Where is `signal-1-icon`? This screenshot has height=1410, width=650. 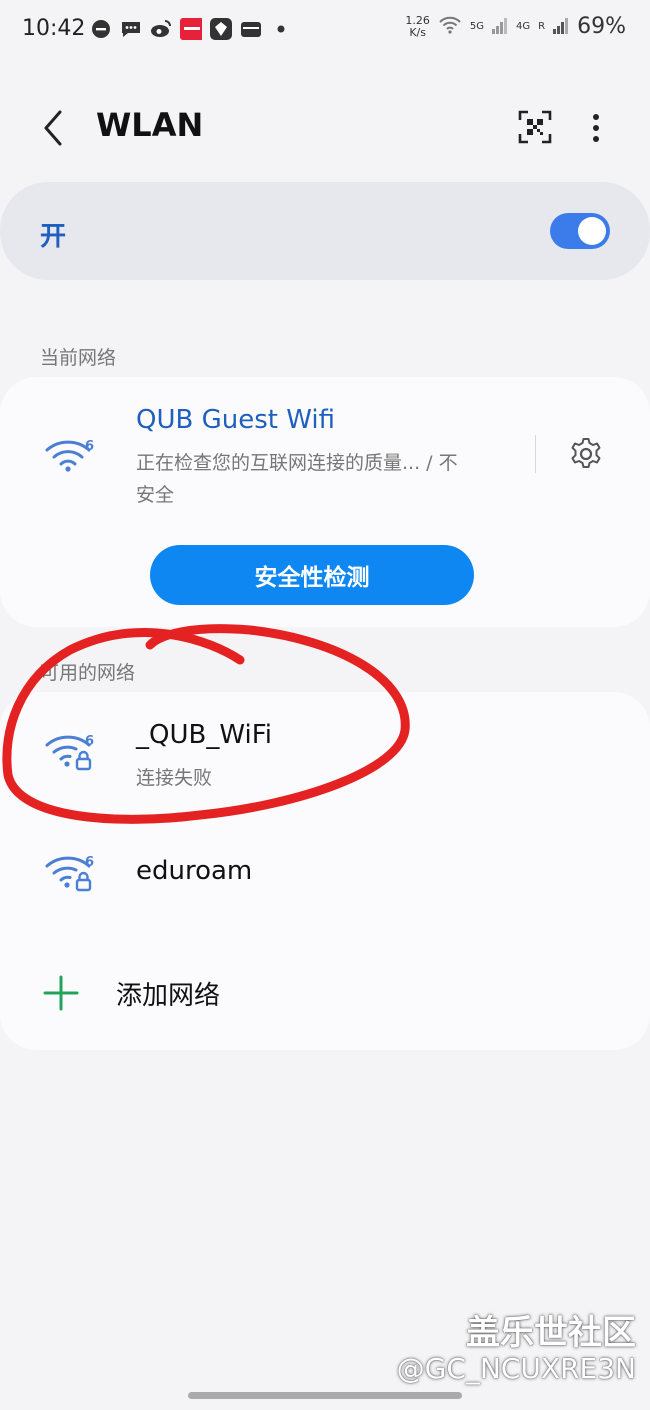
signal-1-icon is located at coordinates (500, 27).